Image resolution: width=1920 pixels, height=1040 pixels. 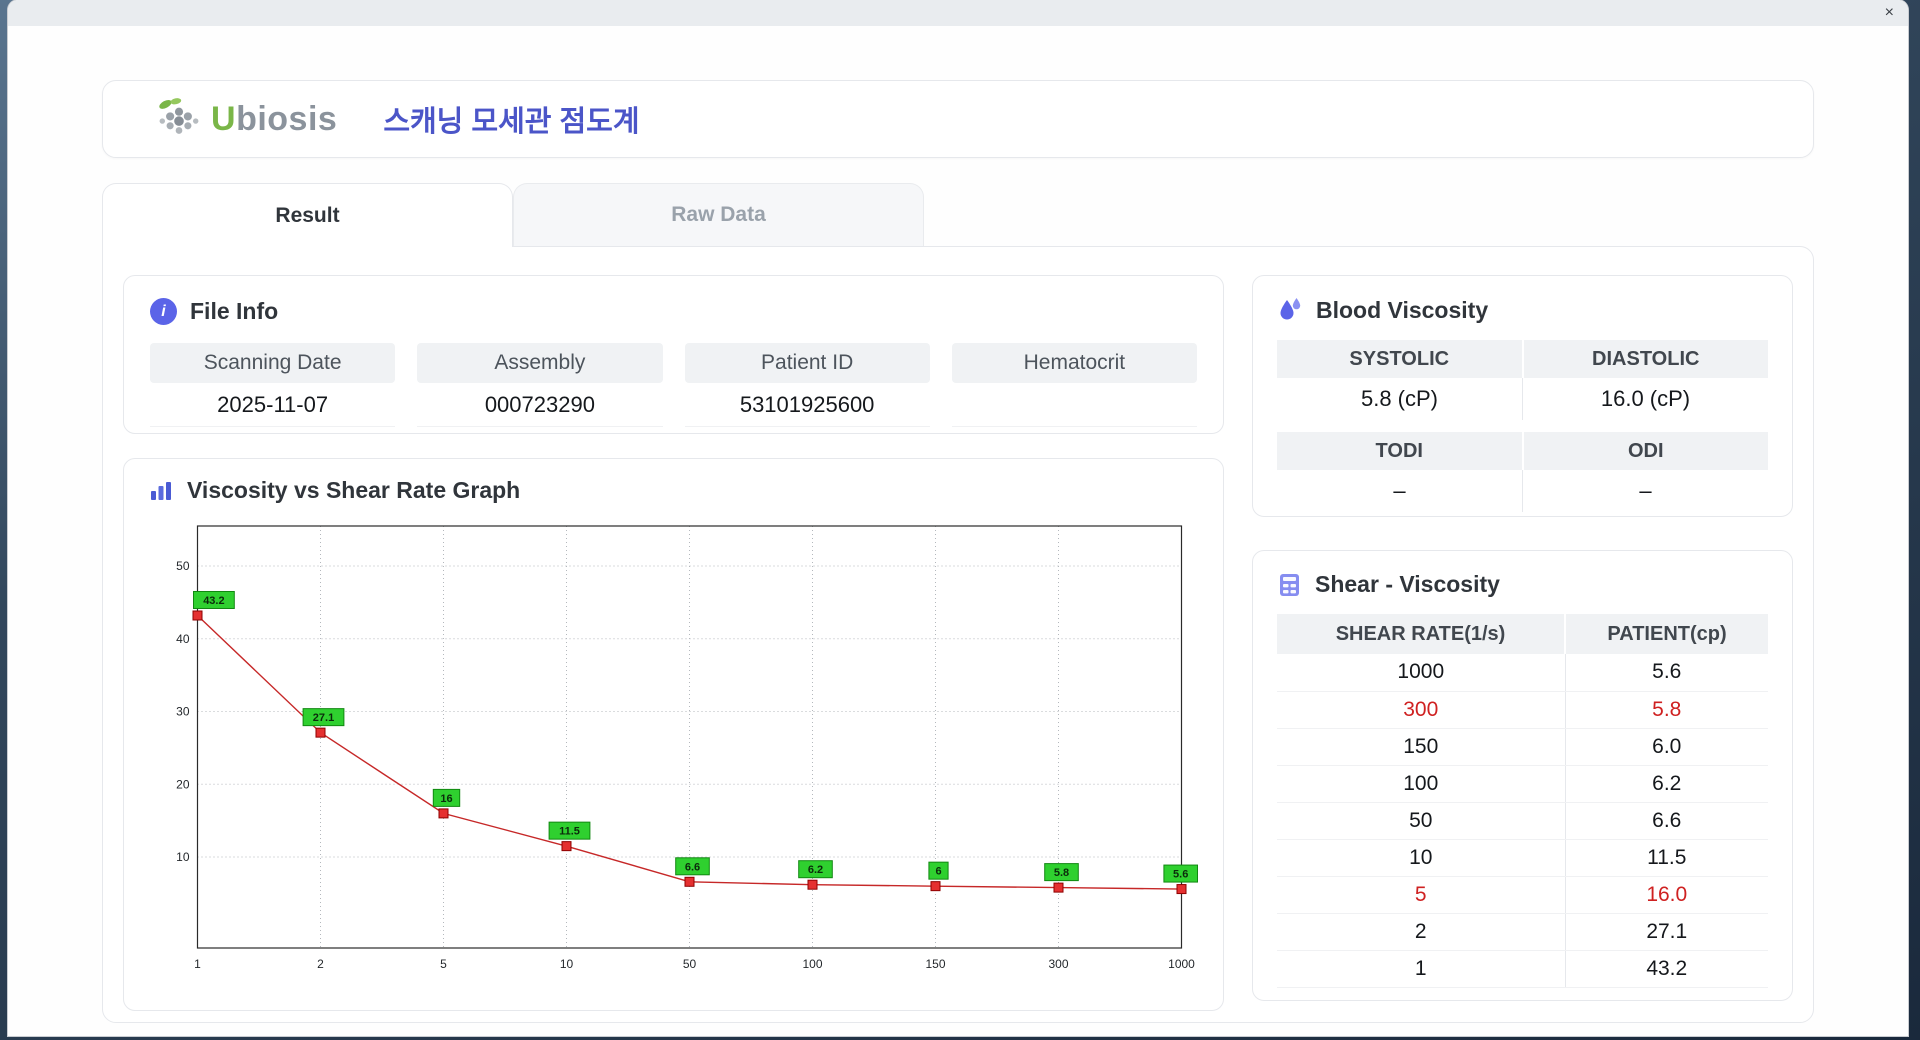 What do you see at coordinates (1421, 784) in the screenshot?
I see `shear-rate-cell: 100` at bounding box center [1421, 784].